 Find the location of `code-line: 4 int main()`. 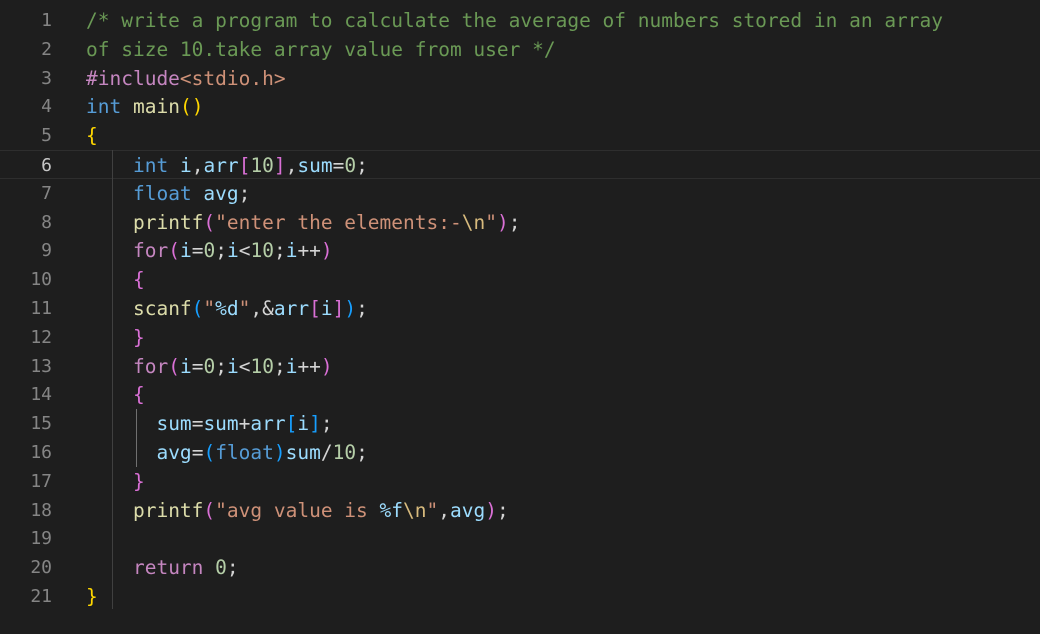

code-line: 4 int main() is located at coordinates (520, 106).